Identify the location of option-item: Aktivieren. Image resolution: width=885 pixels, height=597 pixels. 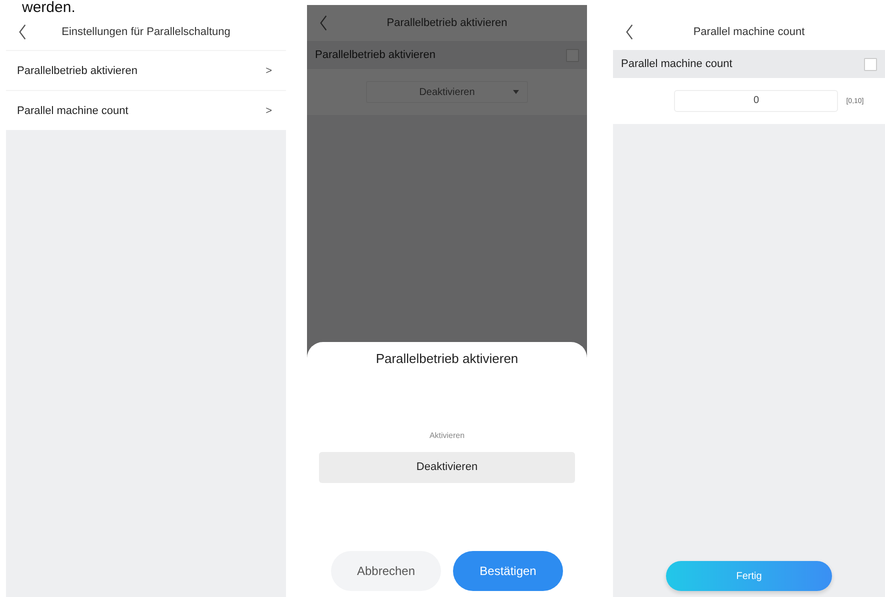
(447, 436).